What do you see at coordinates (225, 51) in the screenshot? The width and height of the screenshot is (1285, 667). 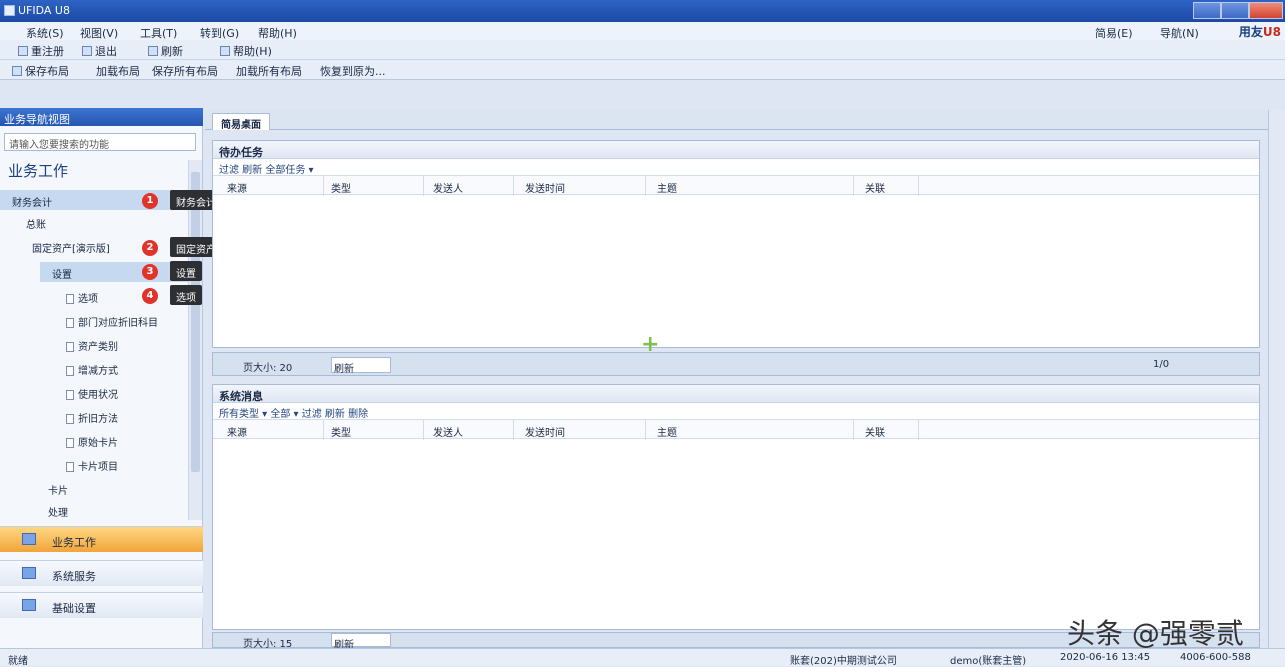 I see `help-icon` at bounding box center [225, 51].